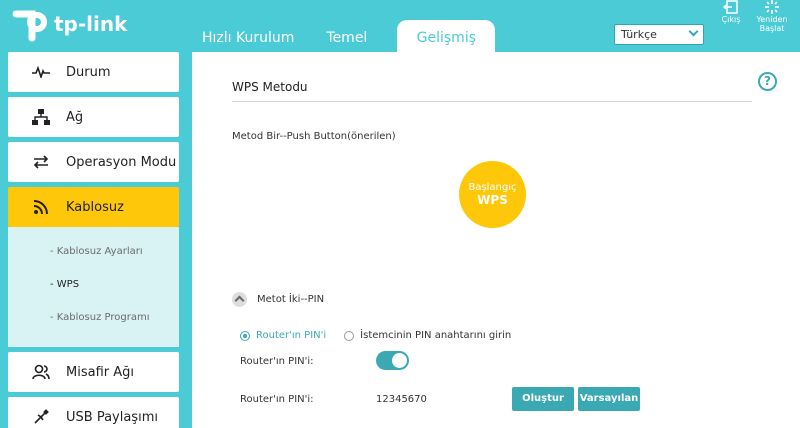 This screenshot has width=800, height=428. I want to click on method-one-label: Metod Bir--Push Button(önerilen), so click(314, 136).